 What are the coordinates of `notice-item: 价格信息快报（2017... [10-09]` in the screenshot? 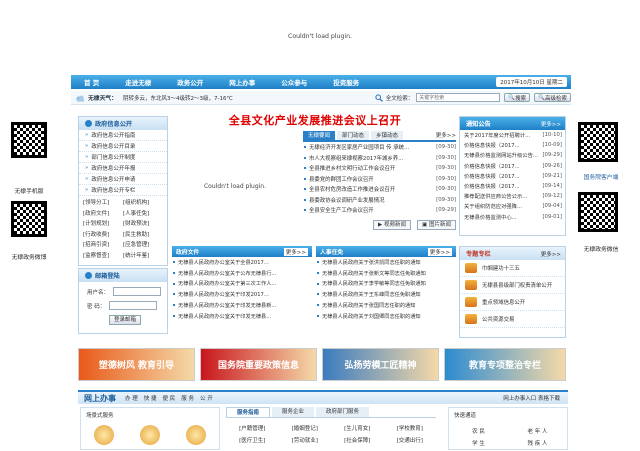 It's located at (512, 145).